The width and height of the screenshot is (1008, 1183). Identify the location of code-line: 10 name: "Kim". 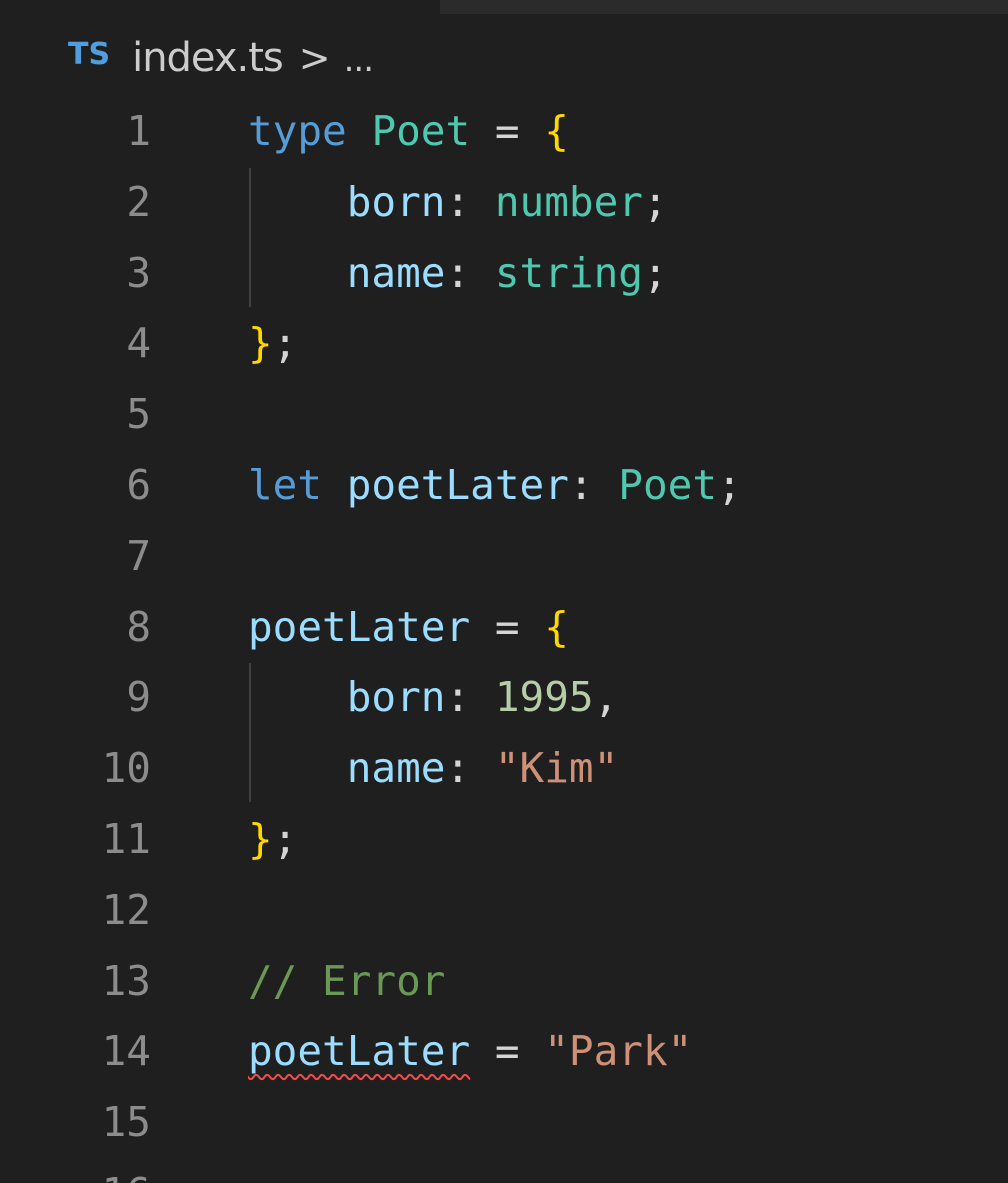
(504, 768).